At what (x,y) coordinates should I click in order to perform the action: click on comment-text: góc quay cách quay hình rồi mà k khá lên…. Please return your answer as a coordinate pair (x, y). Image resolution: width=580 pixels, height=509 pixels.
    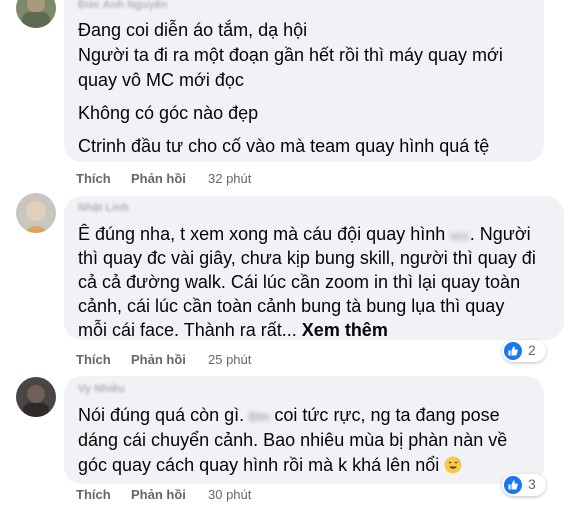
    Looking at the image, I should click on (259, 465).